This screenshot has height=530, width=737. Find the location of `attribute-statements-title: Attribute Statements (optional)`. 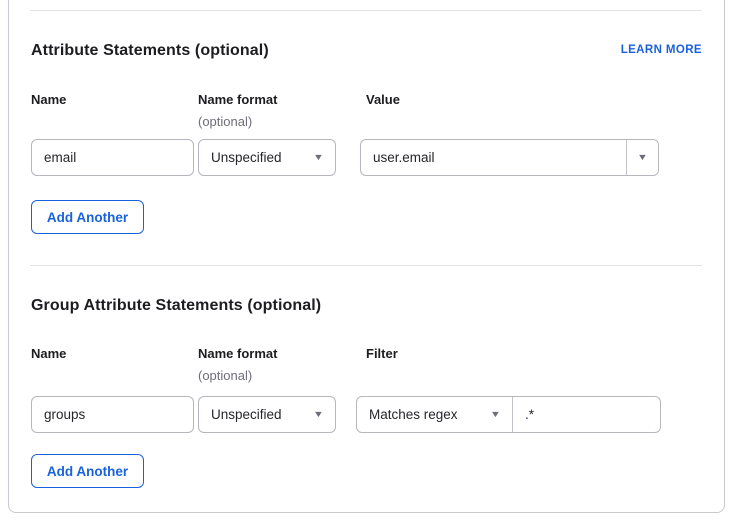

attribute-statements-title: Attribute Statements (optional) is located at coordinates (150, 50).